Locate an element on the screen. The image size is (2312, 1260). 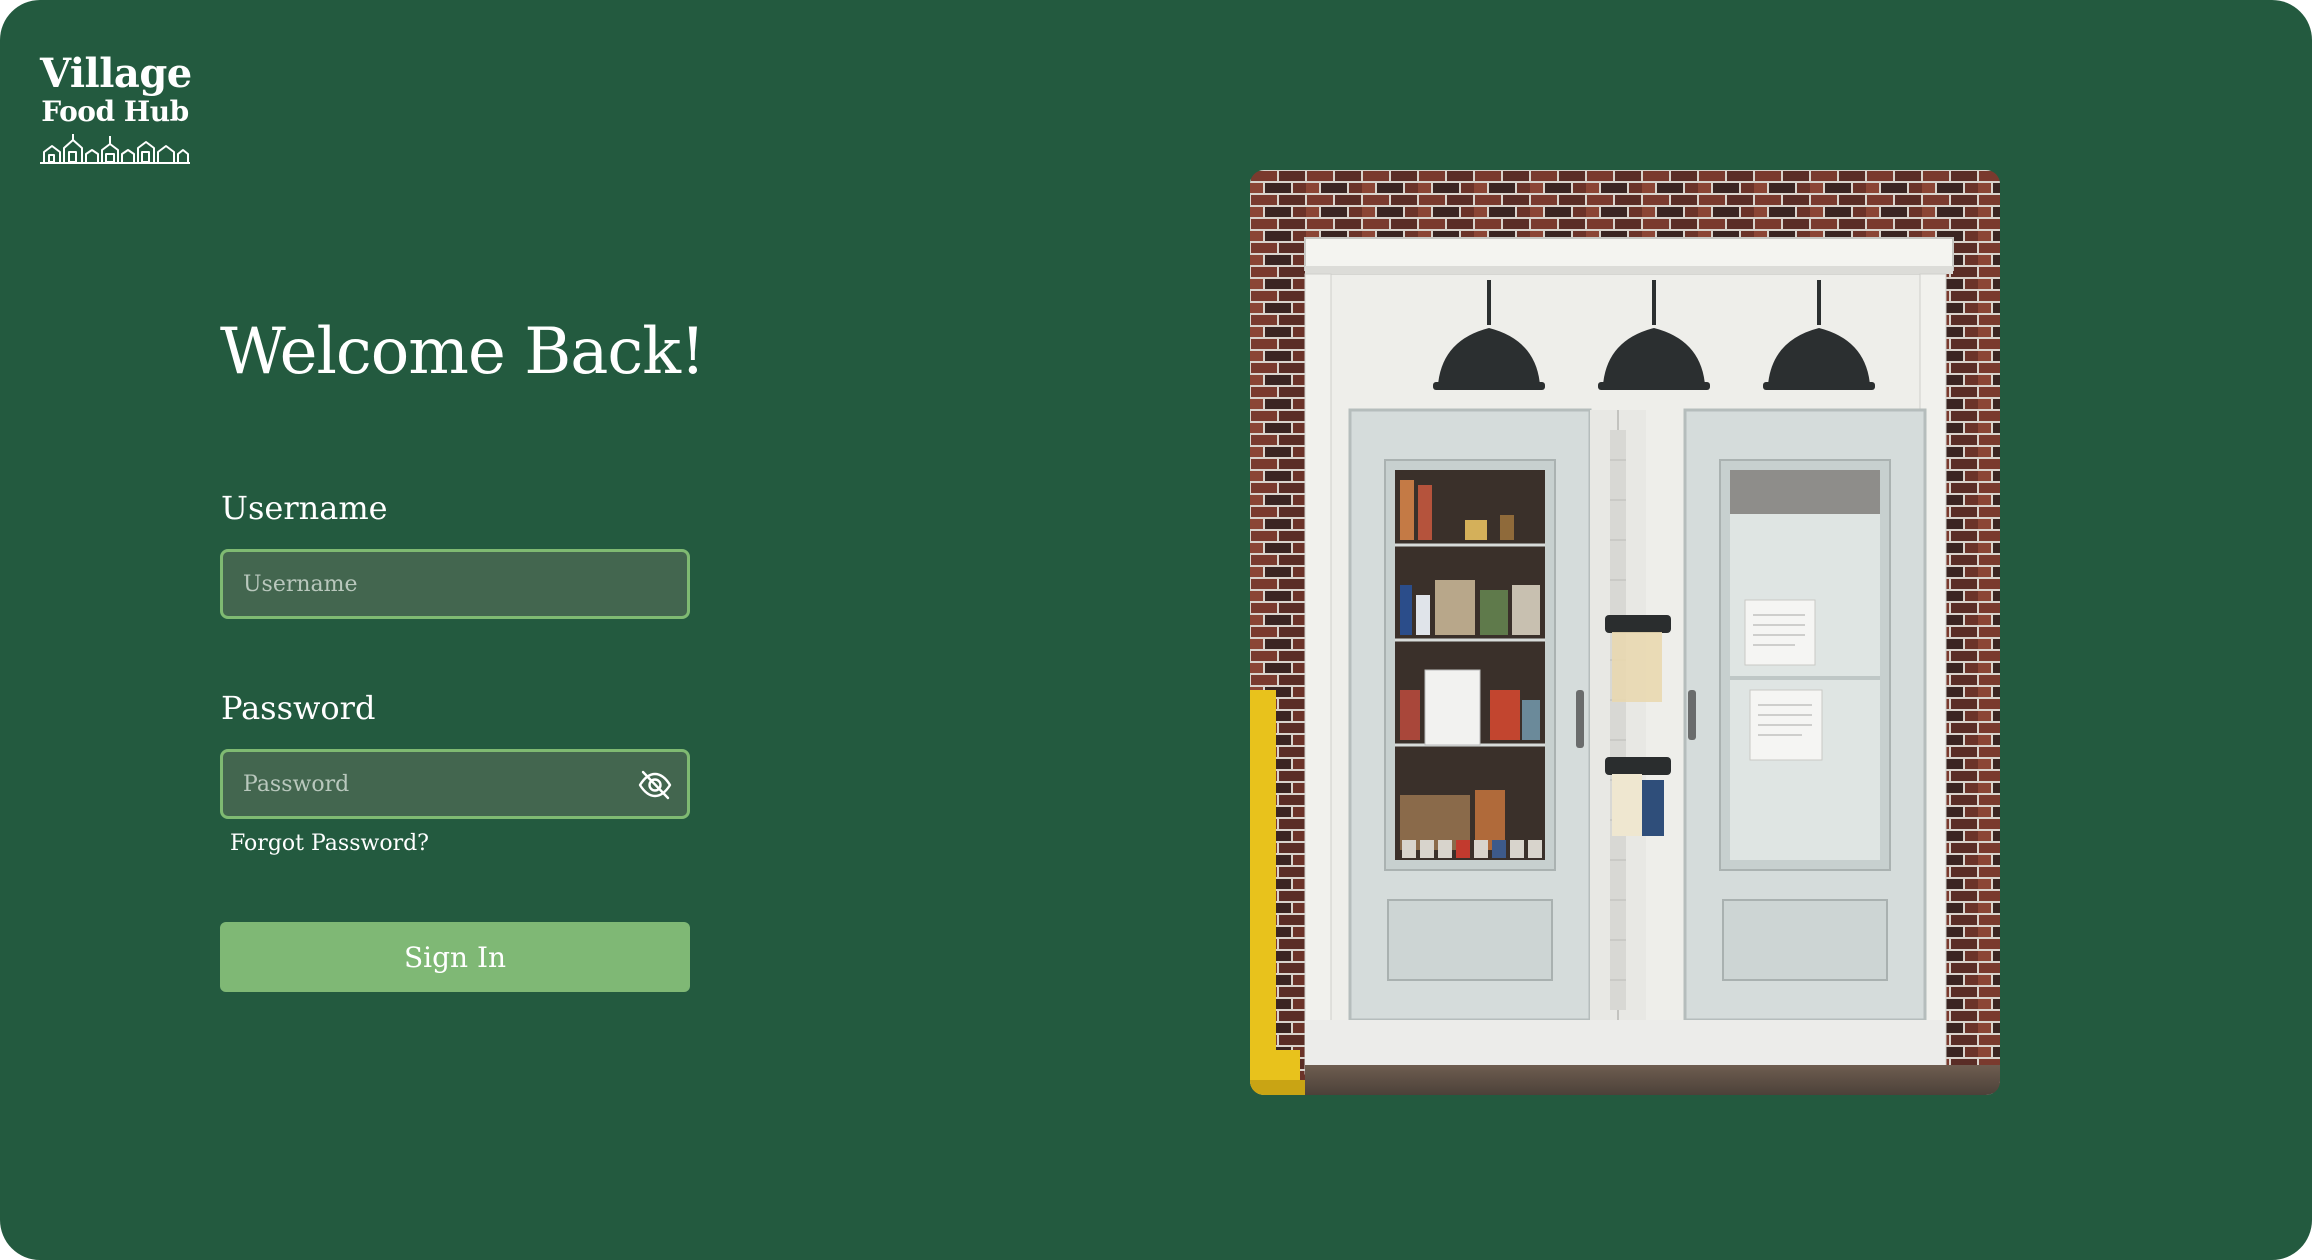
welcome-heading: Welcome Back! is located at coordinates (463, 352).